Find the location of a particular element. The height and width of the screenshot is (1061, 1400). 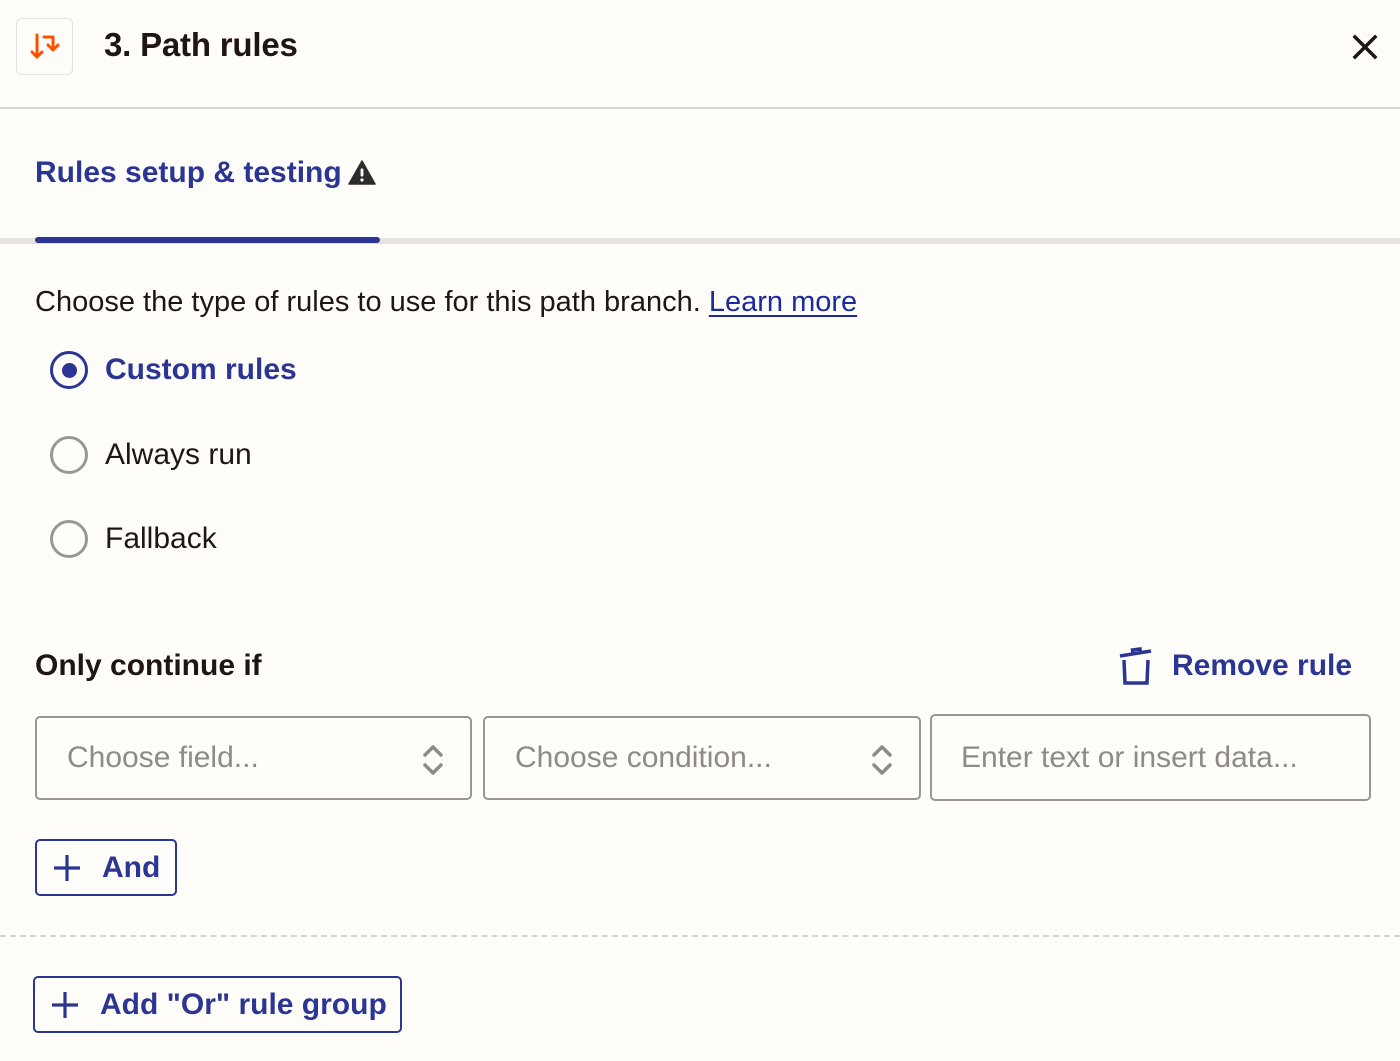

add-or-rule-group-button: Add "Or" rule group is located at coordinates (217, 1004).